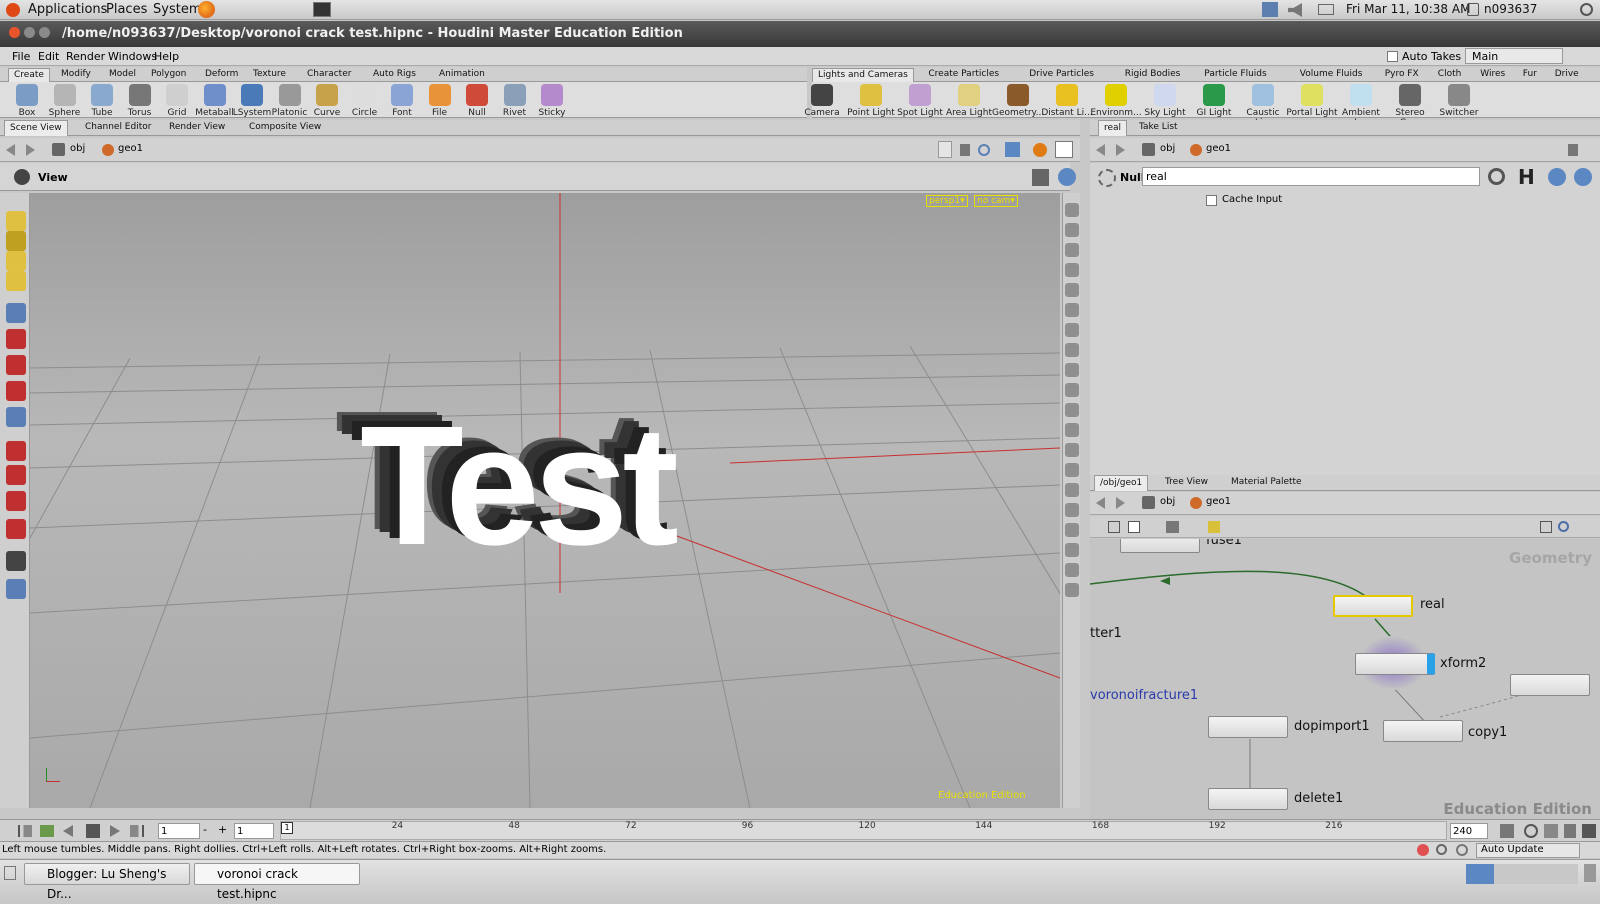 Image resolution: width=1600 pixels, height=904 pixels. I want to click on shelf-tool-font: Font, so click(402, 100).